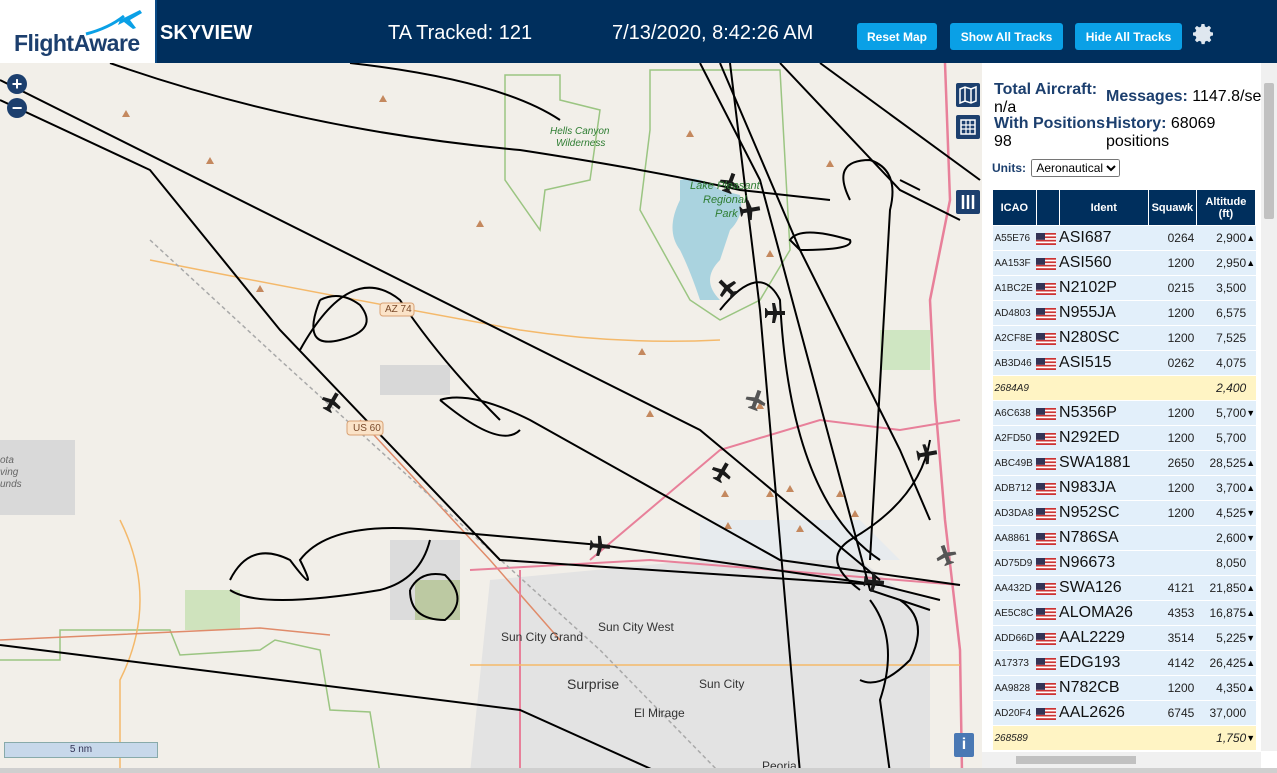 The width and height of the screenshot is (1277, 773). What do you see at coordinates (1128, 36) in the screenshot?
I see `hide-all-tracks-button: Hide All Tracks` at bounding box center [1128, 36].